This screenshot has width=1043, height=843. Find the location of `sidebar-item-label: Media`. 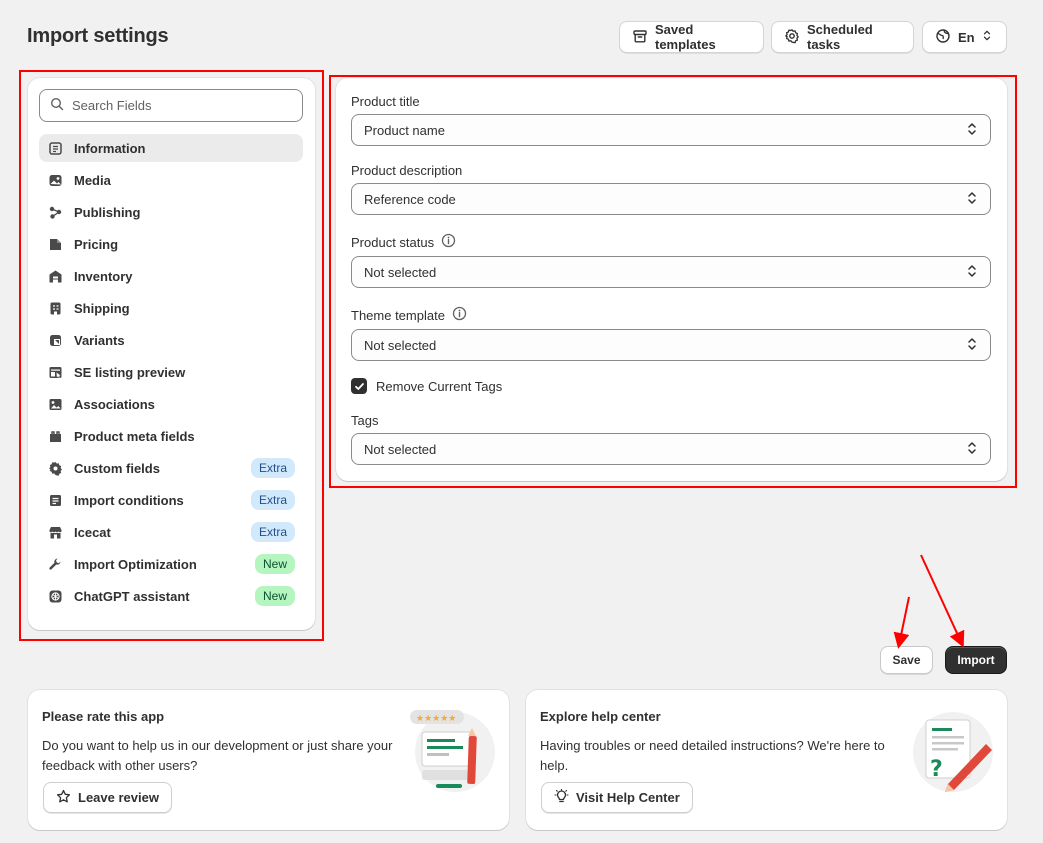

sidebar-item-label: Media is located at coordinates (92, 180).